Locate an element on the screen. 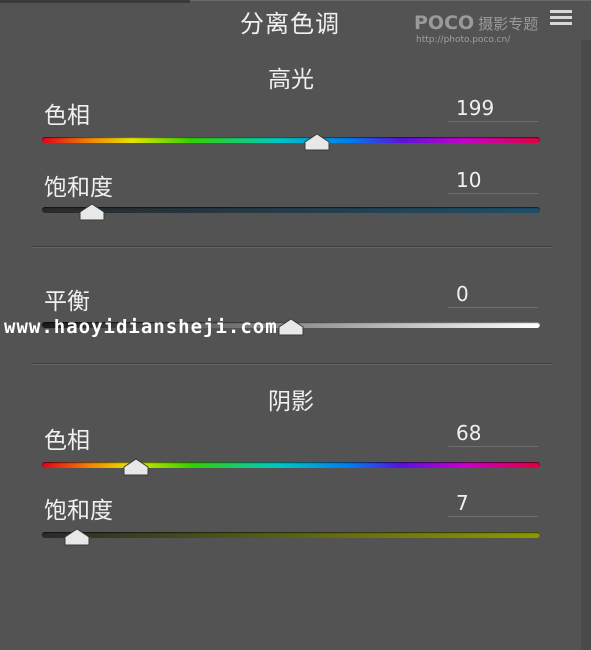  tab-underline is located at coordinates (95, 1).